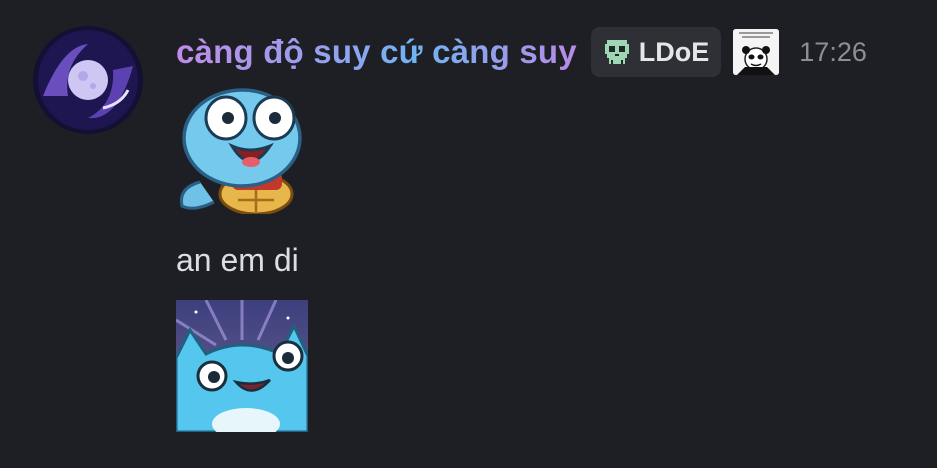  I want to click on message-header: càng độ suy cứ càng suy LDoE 17:26, so click(521, 52).